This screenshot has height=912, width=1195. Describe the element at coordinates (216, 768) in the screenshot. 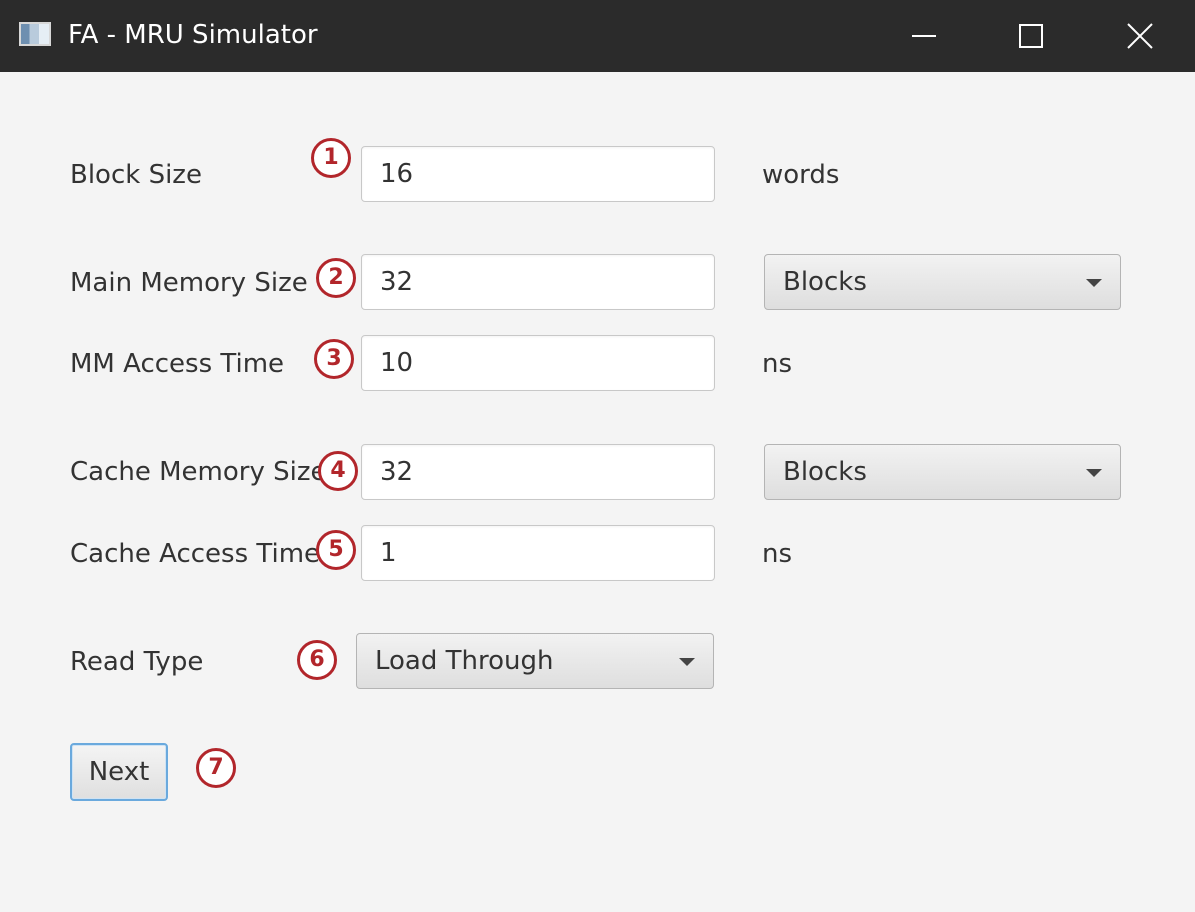

I see `annotation-badge-7: 7` at that location.